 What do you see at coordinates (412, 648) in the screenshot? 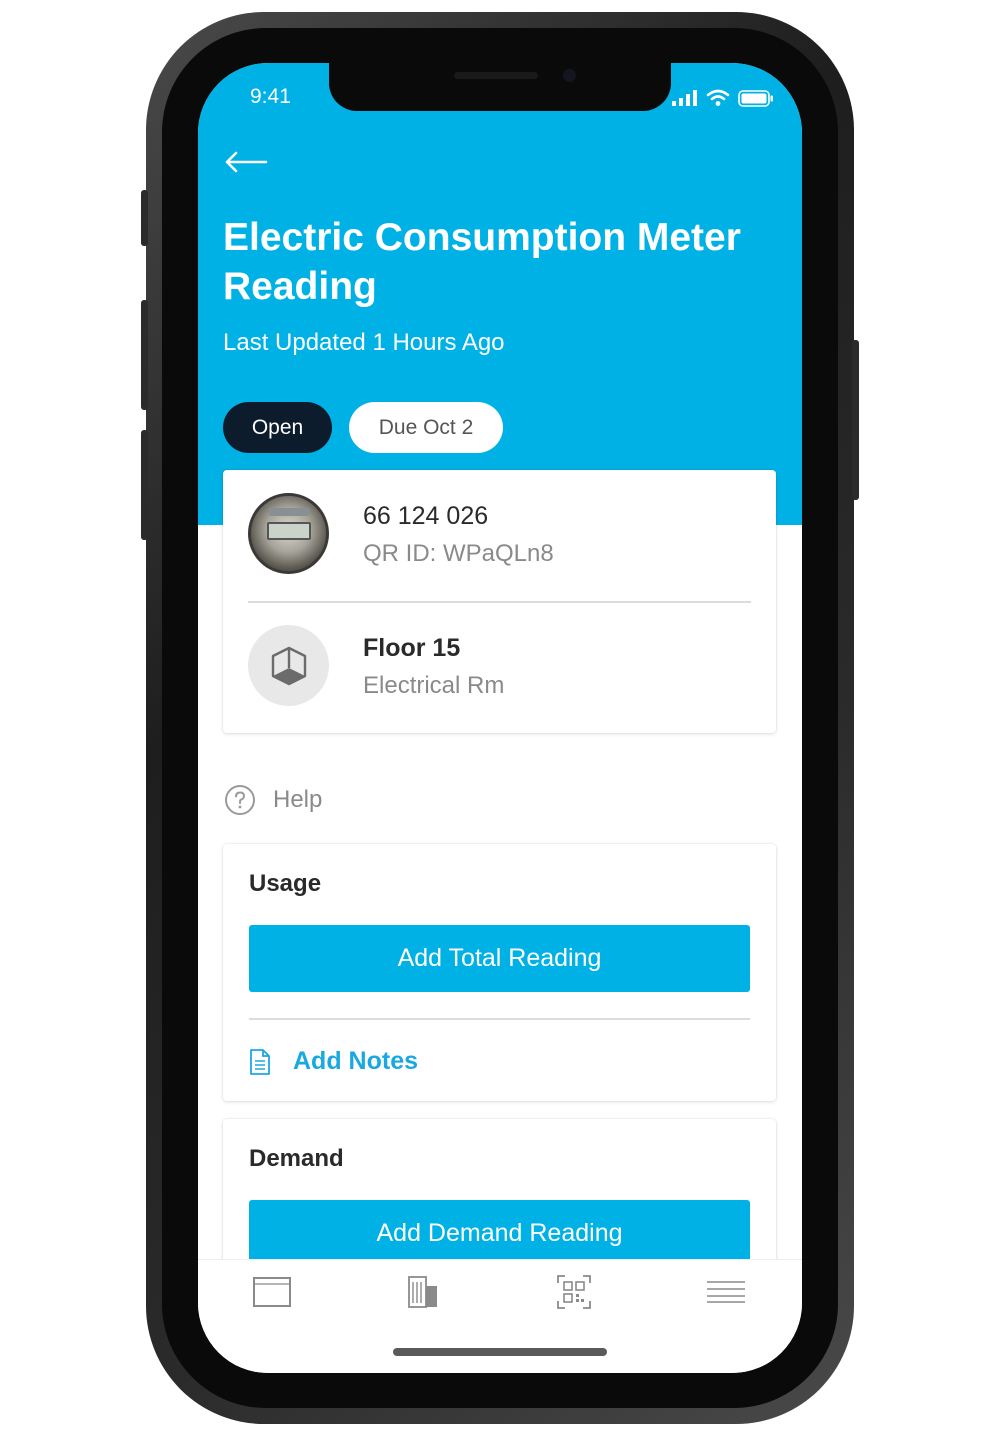
I see `floor-label: Floor 15` at bounding box center [412, 648].